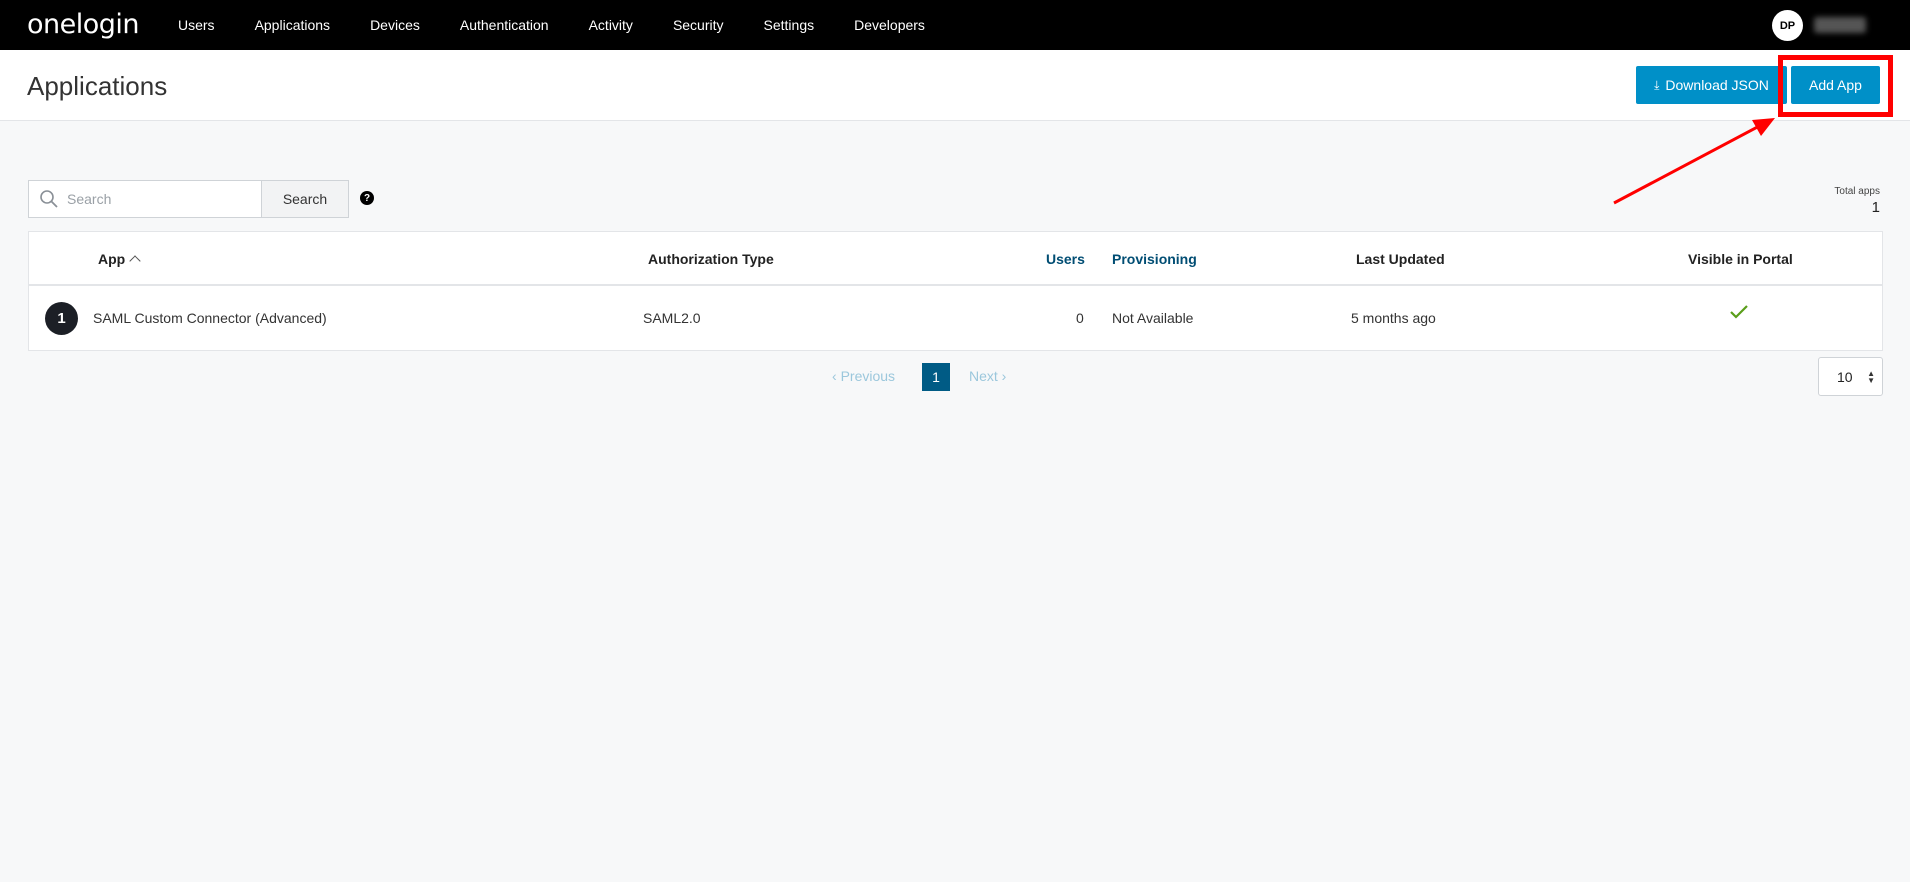 This screenshot has height=882, width=1910. I want to click on total-apps: Total apps 1, so click(1857, 201).